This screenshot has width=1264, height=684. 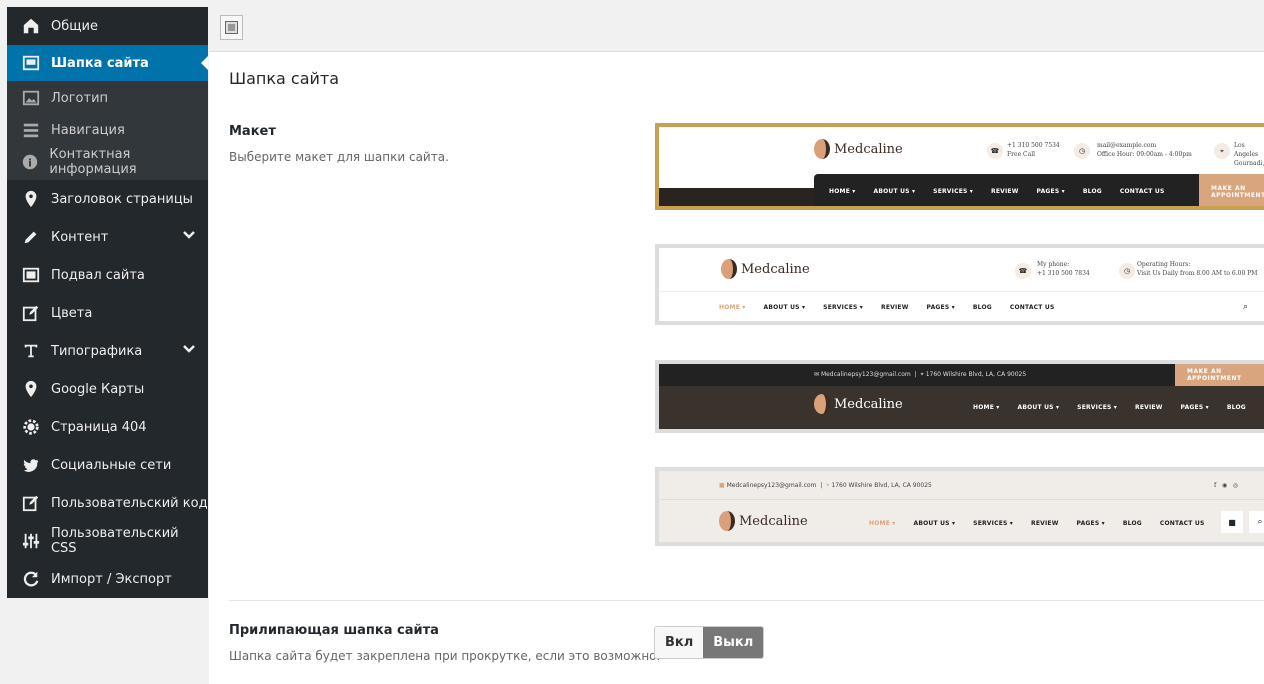 I want to click on sidebar-item-13: Пользовательский код, so click(x=107, y=503).